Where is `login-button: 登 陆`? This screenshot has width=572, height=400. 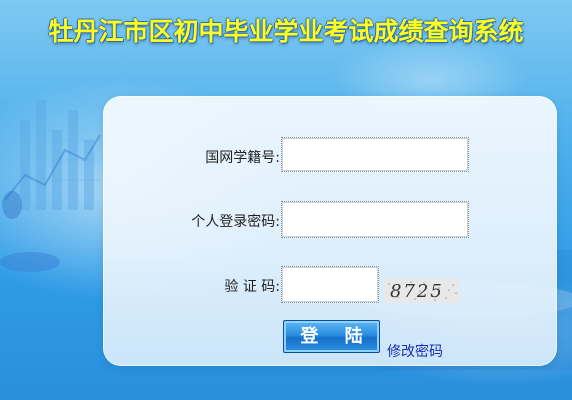 login-button: 登 陆 is located at coordinates (331, 336).